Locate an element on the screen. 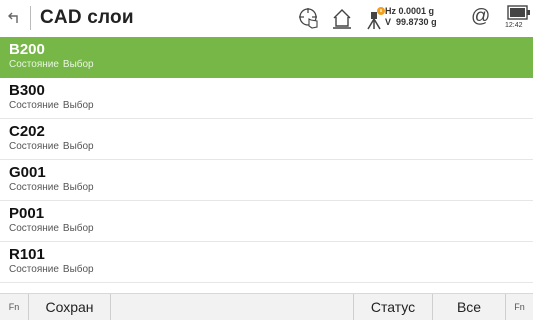 The width and height of the screenshot is (533, 320). hz-readout: Hz 0.0001 g is located at coordinates (411, 11).